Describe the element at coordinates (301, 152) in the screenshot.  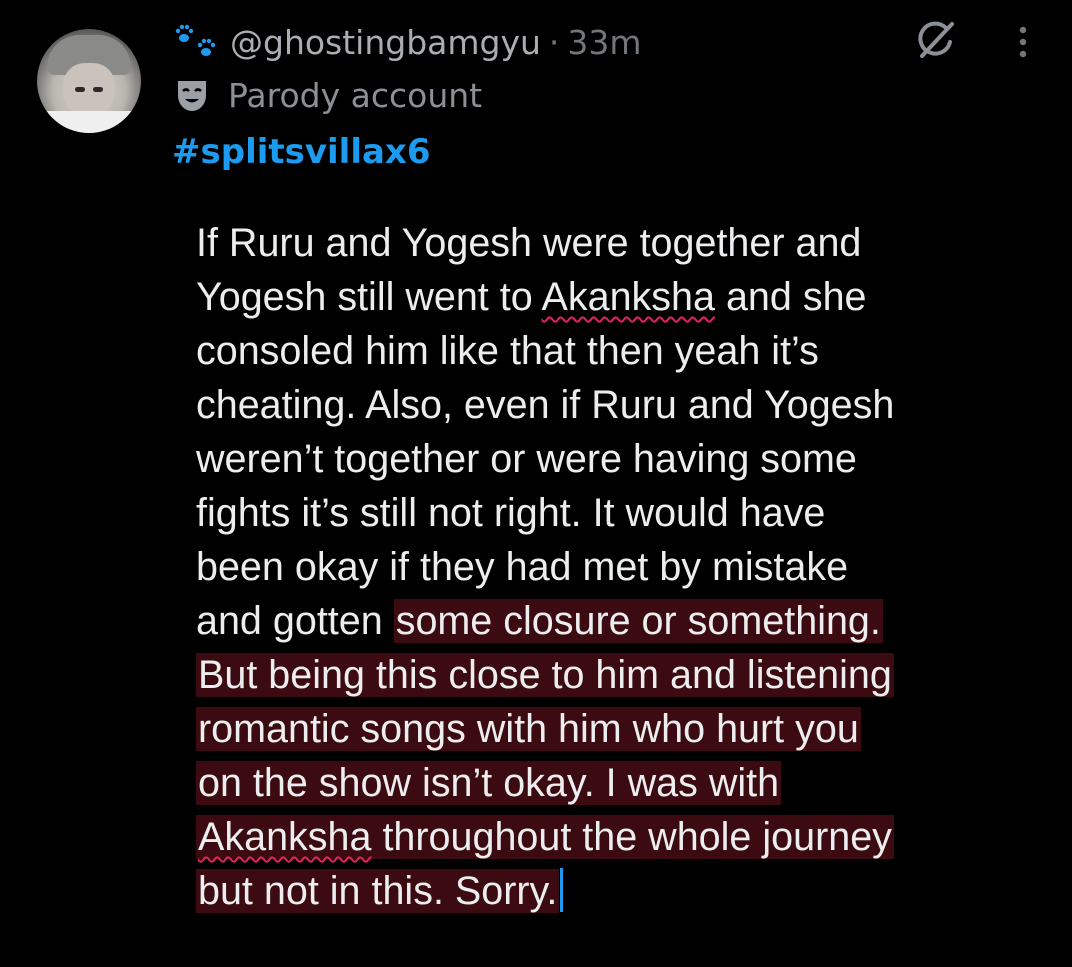
I see `hashtag-link: #splitsvillax6` at that location.